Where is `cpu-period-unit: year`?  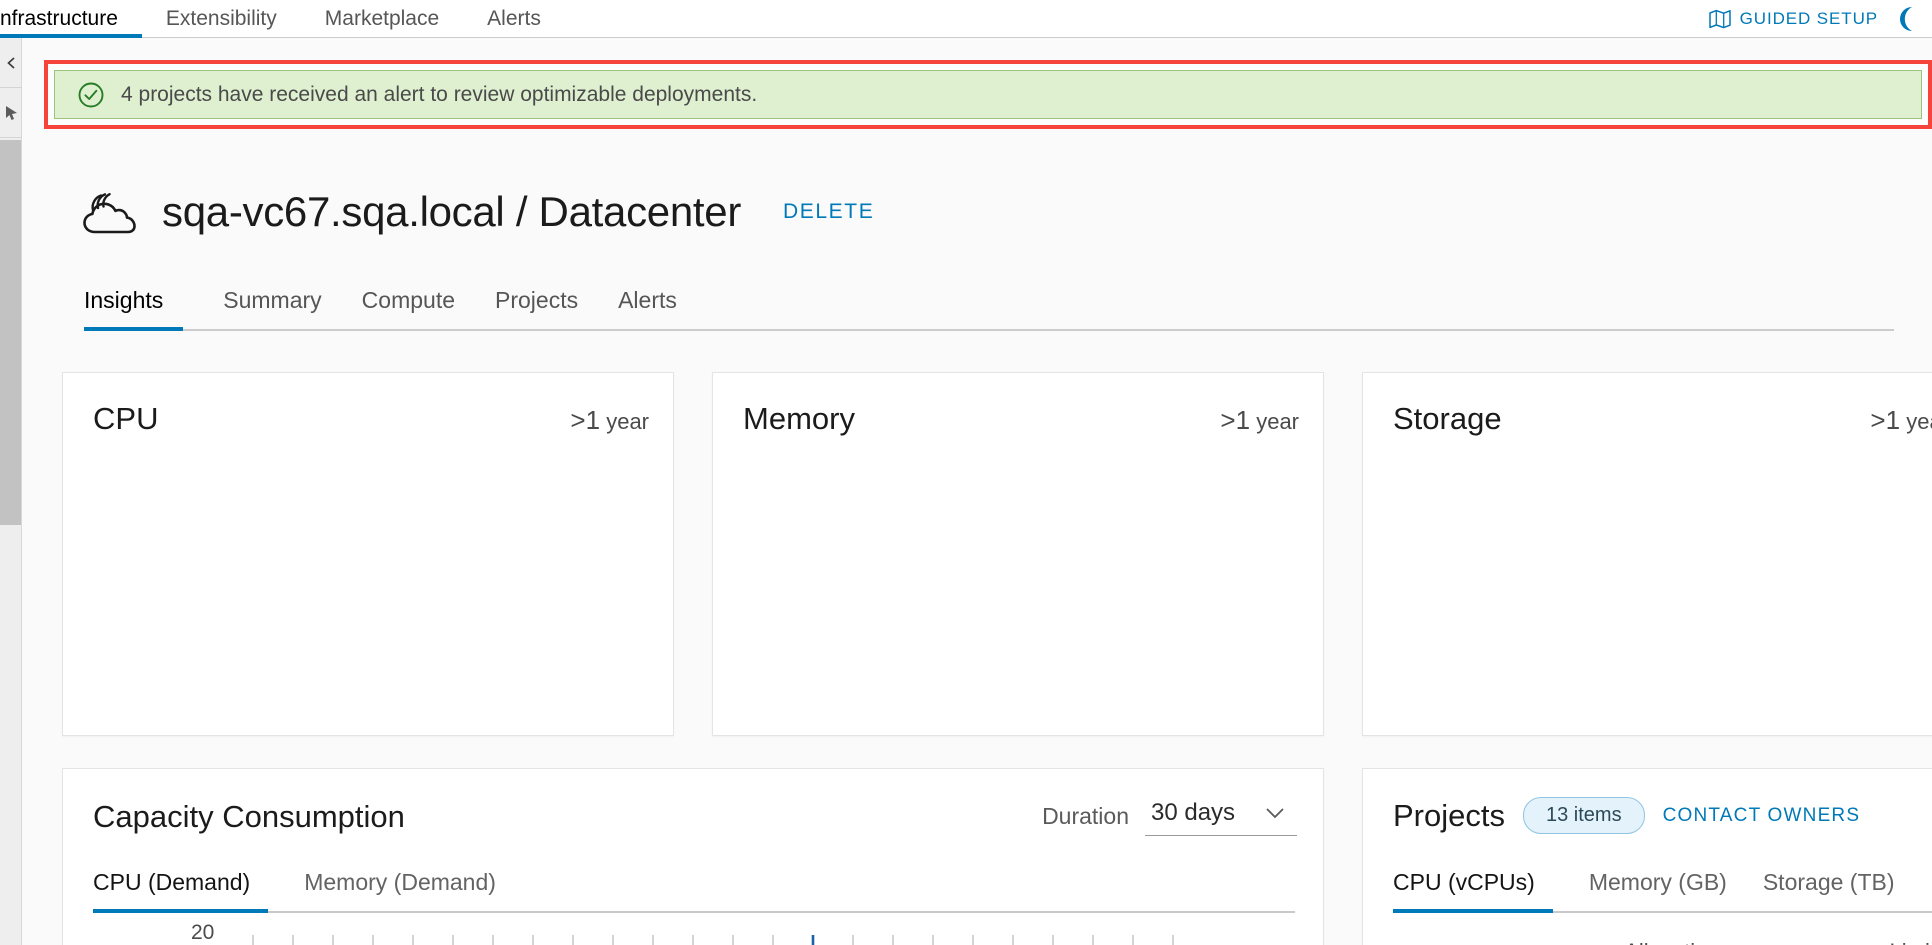
cpu-period-unit: year is located at coordinates (627, 421).